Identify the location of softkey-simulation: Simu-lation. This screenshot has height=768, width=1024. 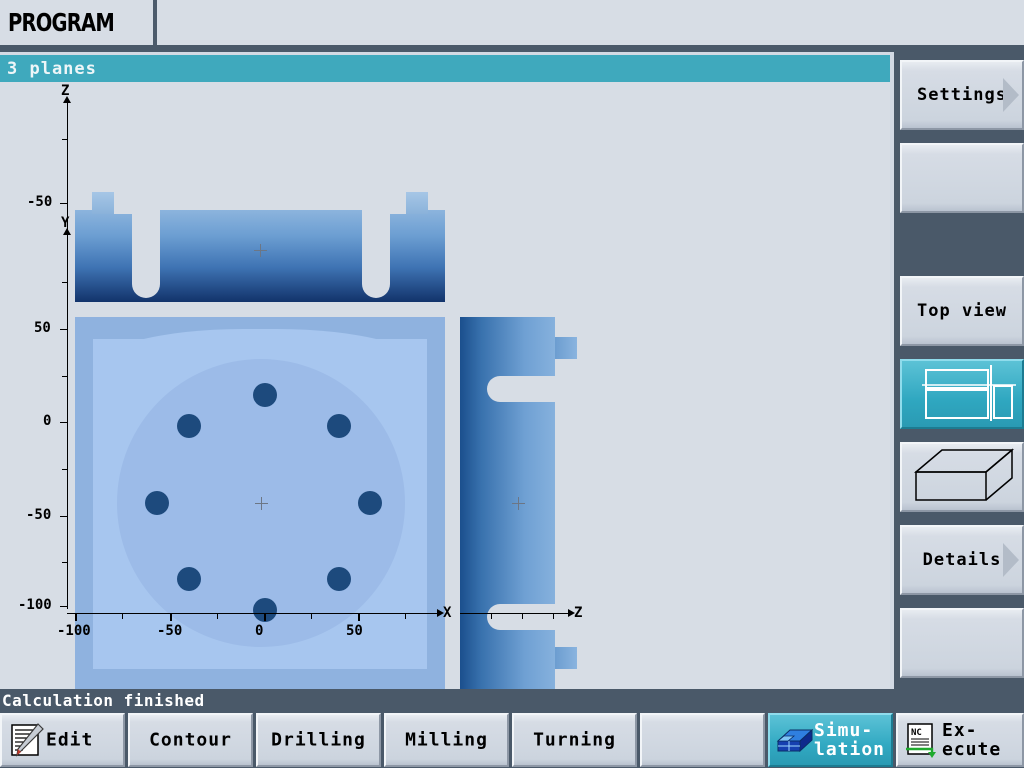
(830, 740).